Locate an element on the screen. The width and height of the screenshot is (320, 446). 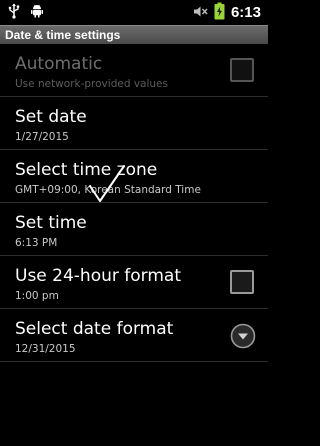
page-title: Date & time settings is located at coordinates (63, 35).